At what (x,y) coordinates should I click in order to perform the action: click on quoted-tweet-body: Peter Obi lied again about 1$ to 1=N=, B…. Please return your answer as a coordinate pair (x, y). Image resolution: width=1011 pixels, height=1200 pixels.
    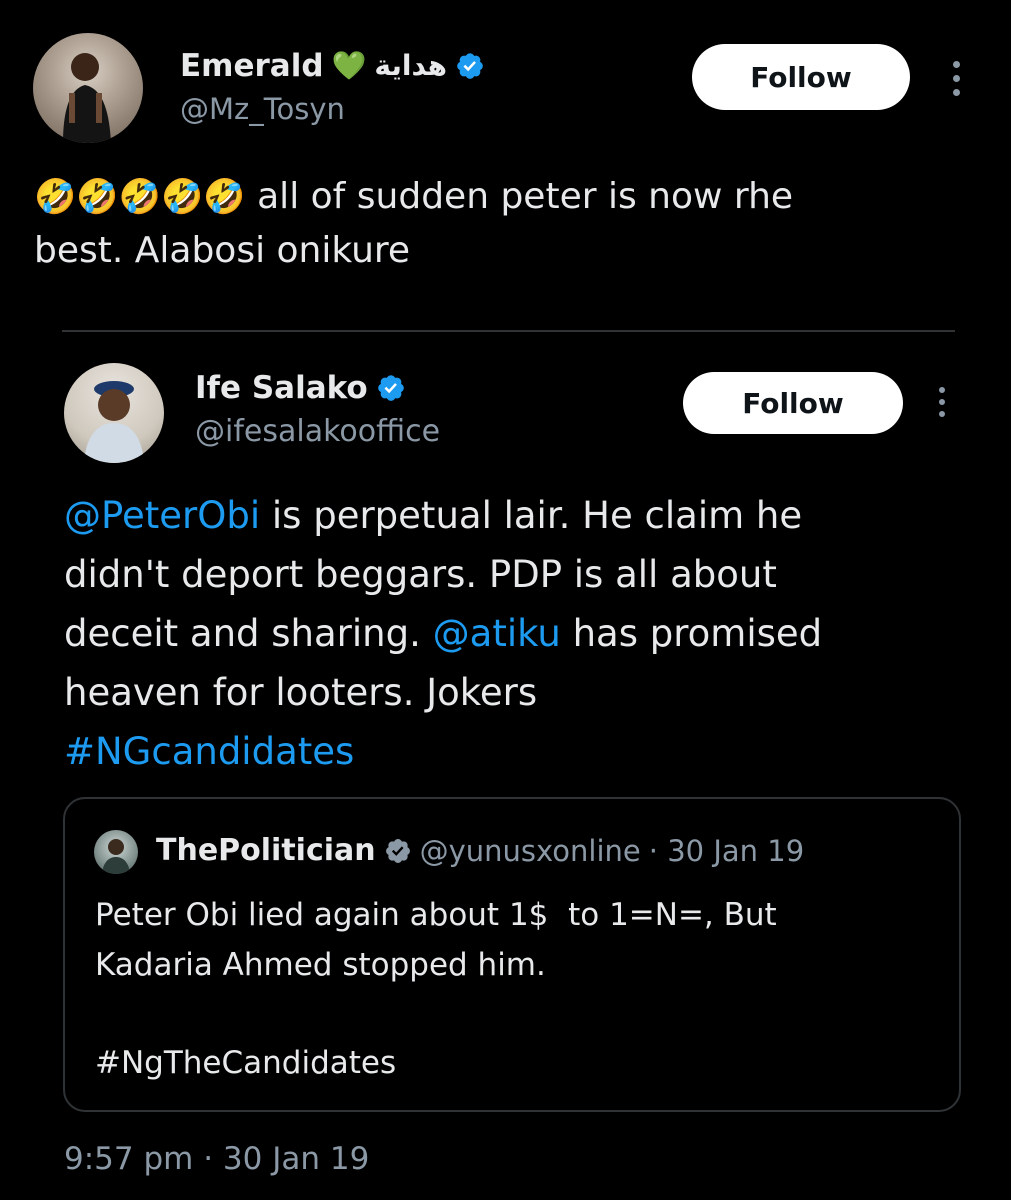
    Looking at the image, I should click on (520, 989).